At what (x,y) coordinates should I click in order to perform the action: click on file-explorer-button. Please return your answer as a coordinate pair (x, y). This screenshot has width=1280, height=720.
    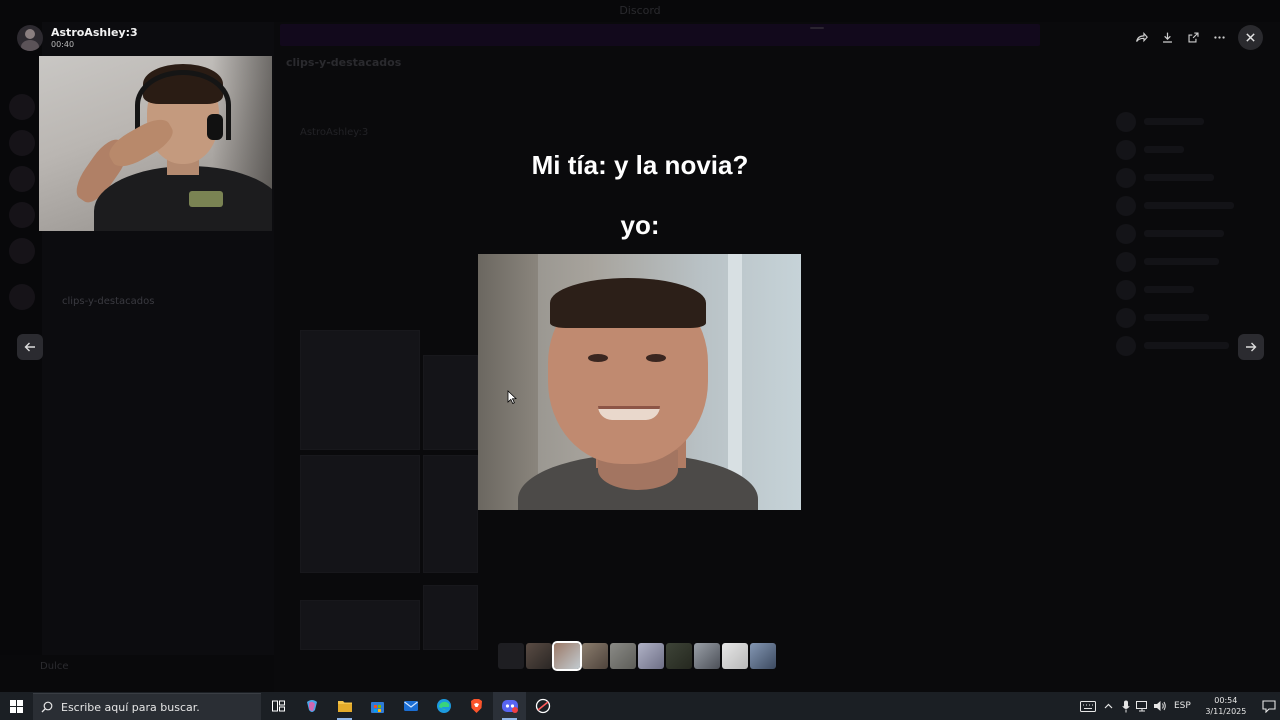
    Looking at the image, I should click on (344, 706).